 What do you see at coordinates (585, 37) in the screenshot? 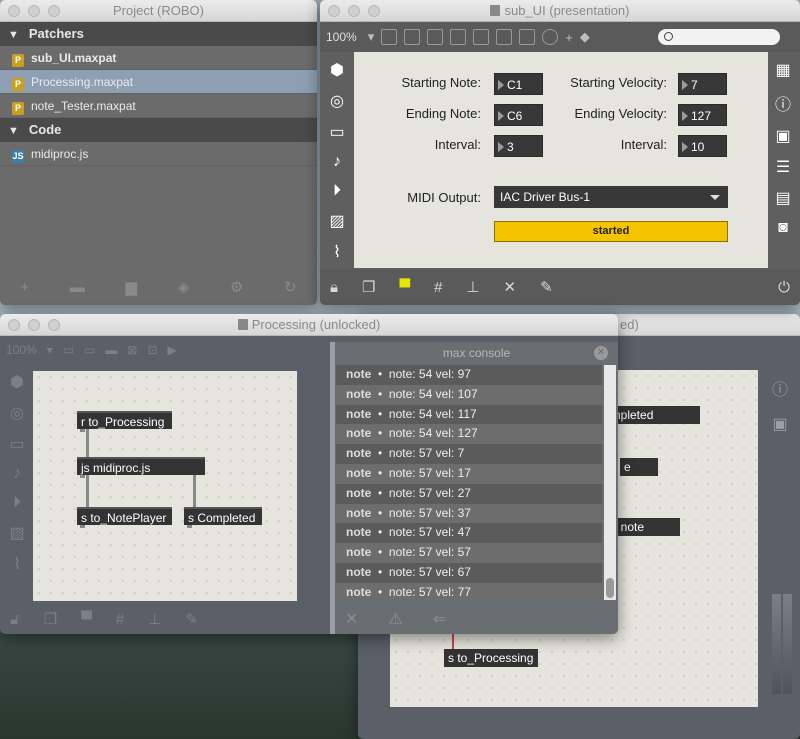
I see `paint-bucket-icon: ◆` at bounding box center [585, 37].